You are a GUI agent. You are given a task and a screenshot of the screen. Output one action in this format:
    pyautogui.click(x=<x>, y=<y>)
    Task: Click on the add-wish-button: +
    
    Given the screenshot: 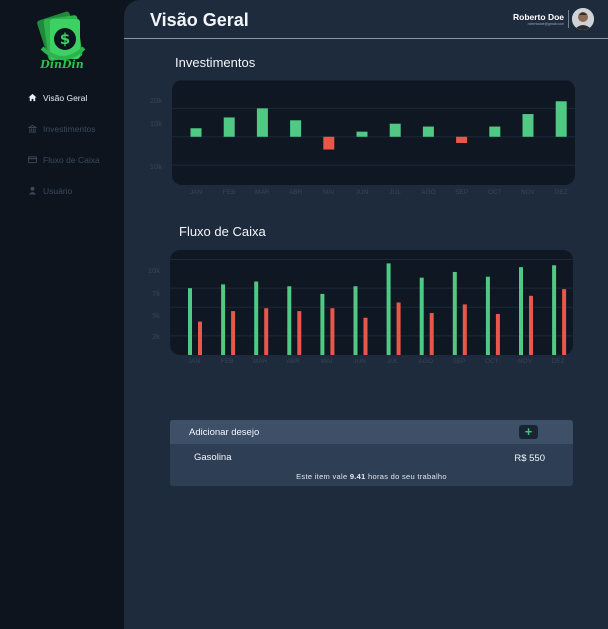 What is the action you would take?
    pyautogui.click(x=528, y=432)
    